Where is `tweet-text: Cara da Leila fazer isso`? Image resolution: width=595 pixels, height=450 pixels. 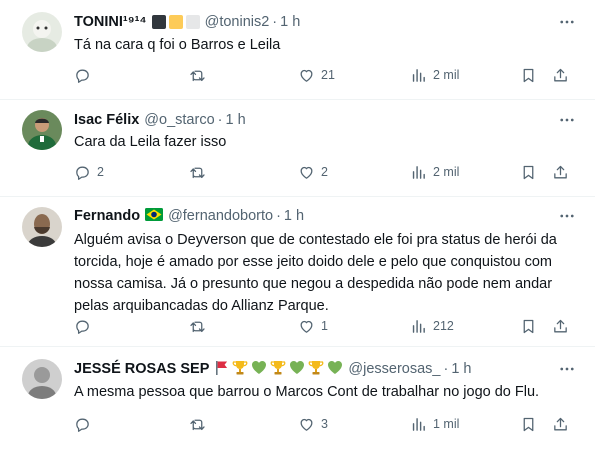 tweet-text: Cara da Leila fazer isso is located at coordinates (150, 142).